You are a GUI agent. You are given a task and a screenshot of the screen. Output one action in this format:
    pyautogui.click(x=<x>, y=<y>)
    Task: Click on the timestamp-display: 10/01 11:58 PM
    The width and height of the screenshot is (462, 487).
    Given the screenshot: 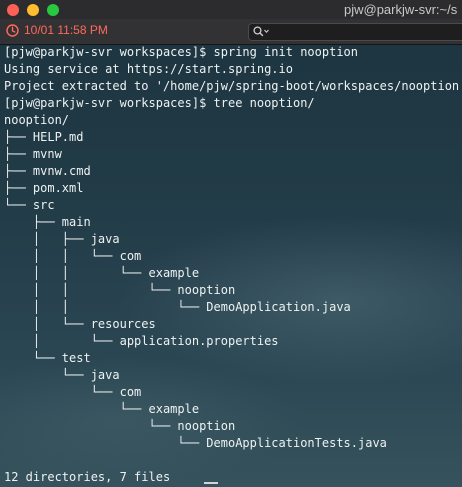 What is the action you would take?
    pyautogui.click(x=57, y=30)
    